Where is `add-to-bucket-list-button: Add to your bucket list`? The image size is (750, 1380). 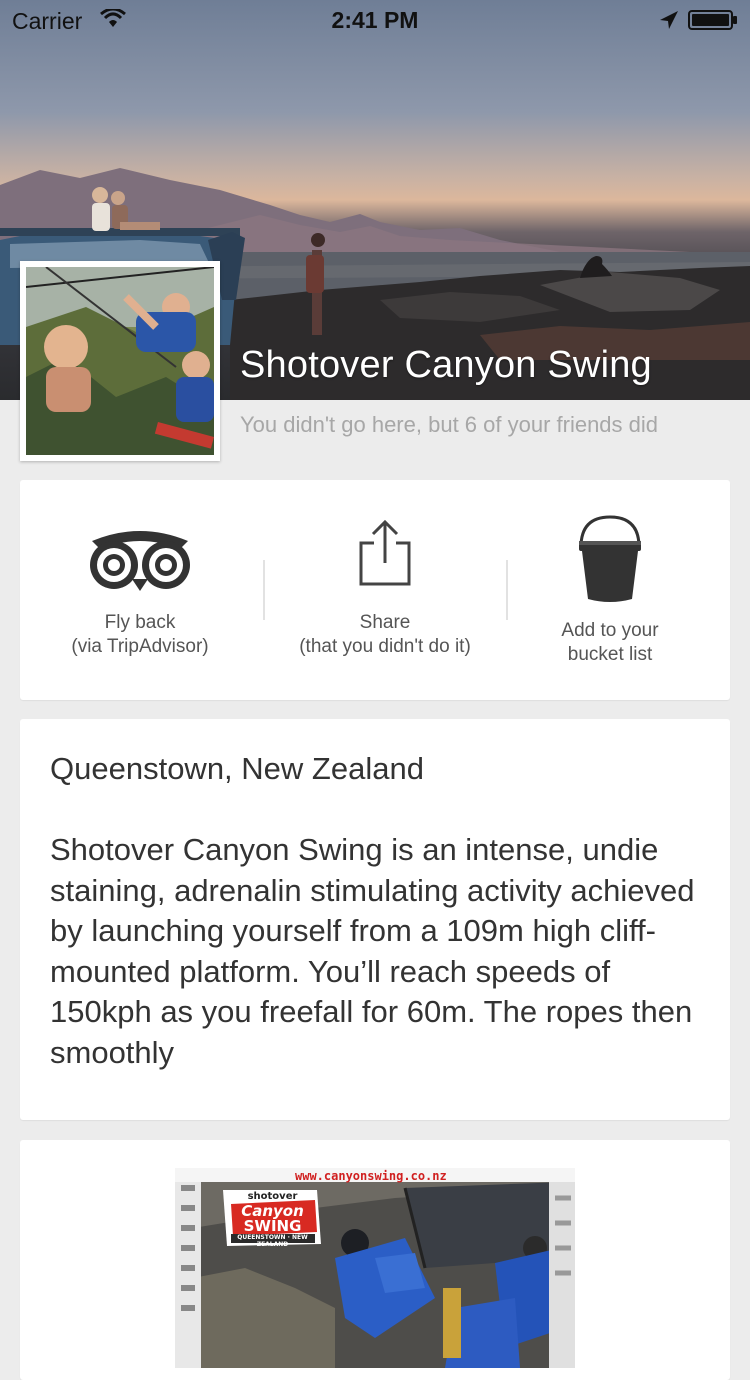
add-to-bucket-list-button: Add to your bucket list is located at coordinates (610, 590).